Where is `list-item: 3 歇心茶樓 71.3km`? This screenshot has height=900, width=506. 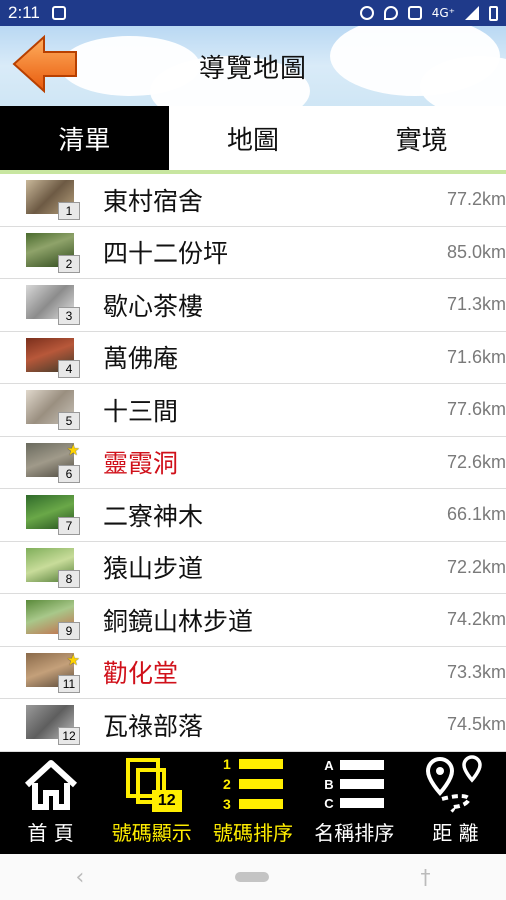
list-item: 3 歇心茶樓 71.3km is located at coordinates (253, 305).